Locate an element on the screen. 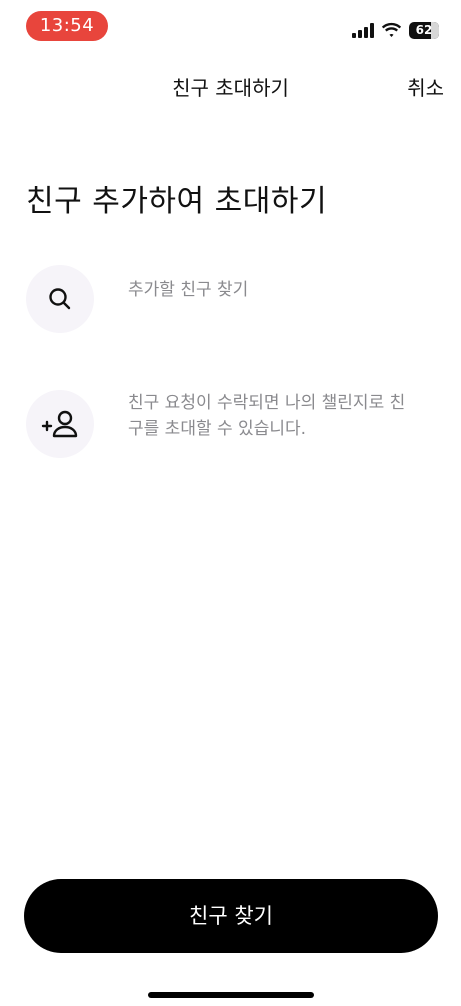 The height and width of the screenshot is (1006, 461). home-indicator is located at coordinates (231, 995).